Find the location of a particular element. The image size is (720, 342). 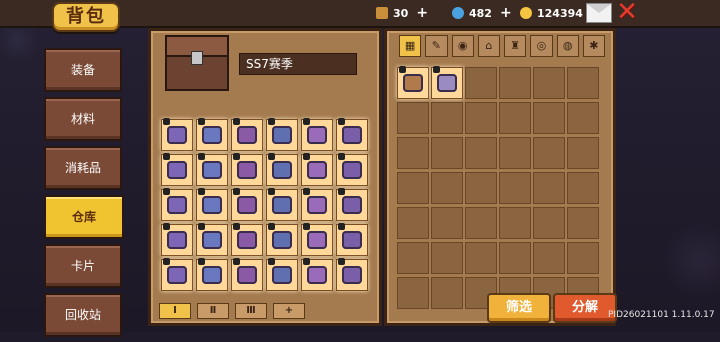

close-icon: ✕ is located at coordinates (627, 12).